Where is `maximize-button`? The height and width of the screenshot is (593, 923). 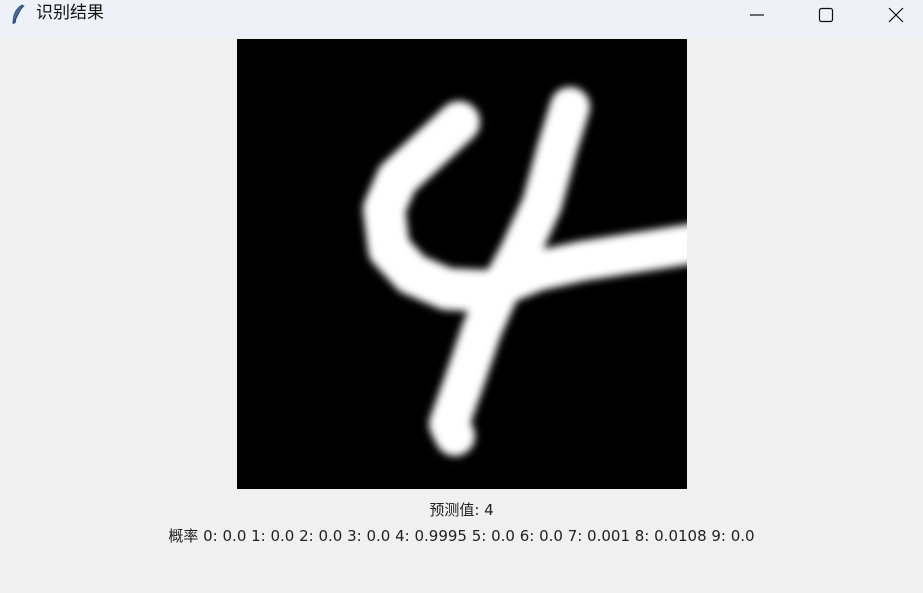 maximize-button is located at coordinates (826, 15).